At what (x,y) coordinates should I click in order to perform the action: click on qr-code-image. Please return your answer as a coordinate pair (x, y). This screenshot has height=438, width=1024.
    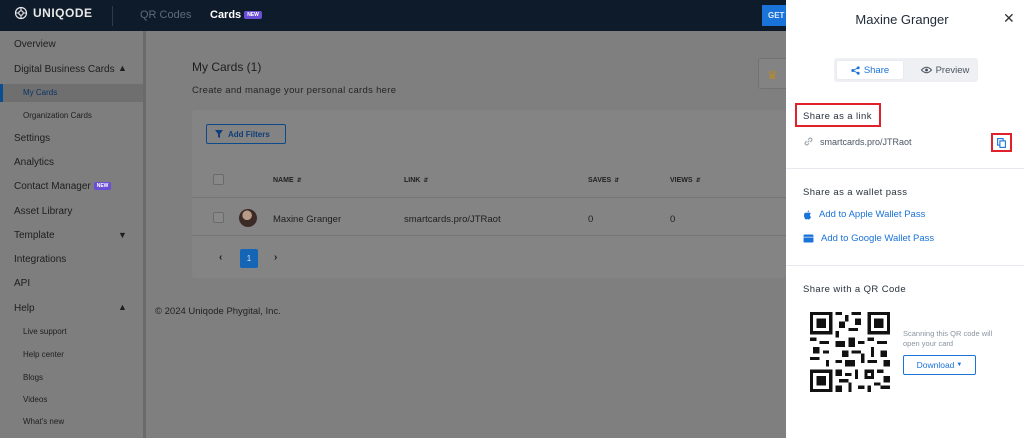
    Looking at the image, I should click on (850, 352).